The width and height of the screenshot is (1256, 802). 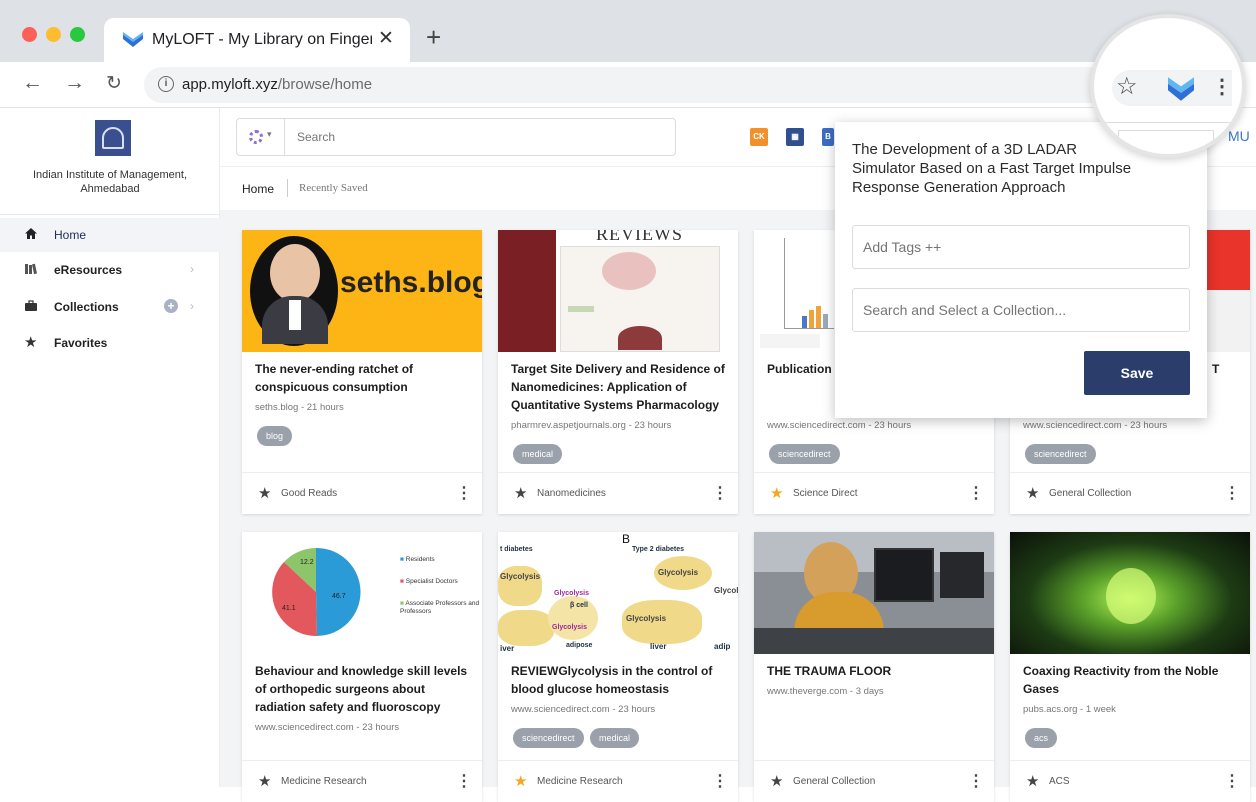 What do you see at coordinates (32, 83) in the screenshot?
I see `back-icon: ←` at bounding box center [32, 83].